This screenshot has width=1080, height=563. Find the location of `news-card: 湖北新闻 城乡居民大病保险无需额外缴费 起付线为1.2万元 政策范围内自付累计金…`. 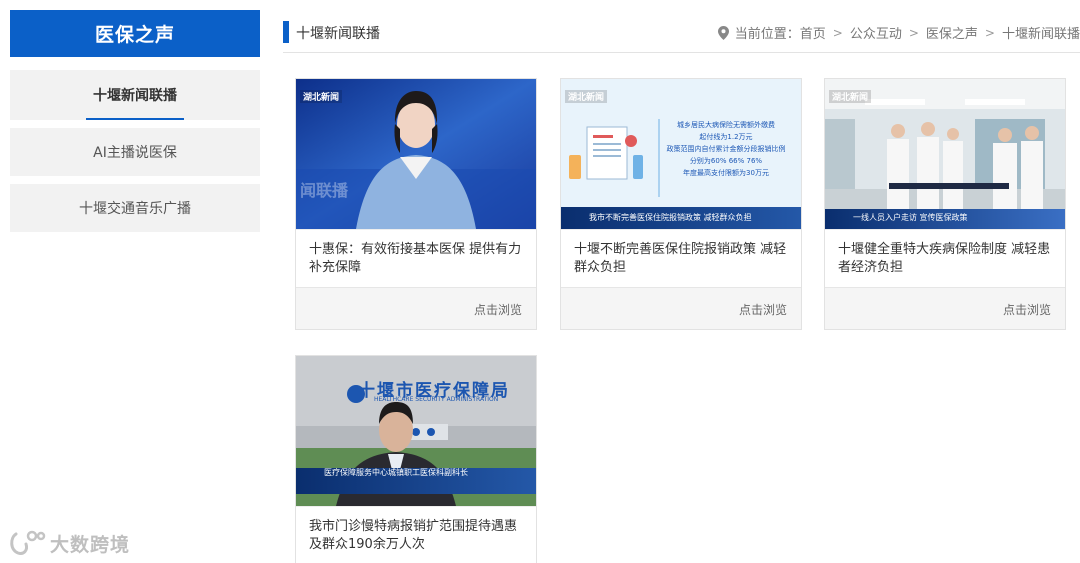

news-card: 湖北新闻 城乡居民大病保险无需额外缴费 起付线为1.2万元 政策范围内自付累计金… is located at coordinates (681, 204).